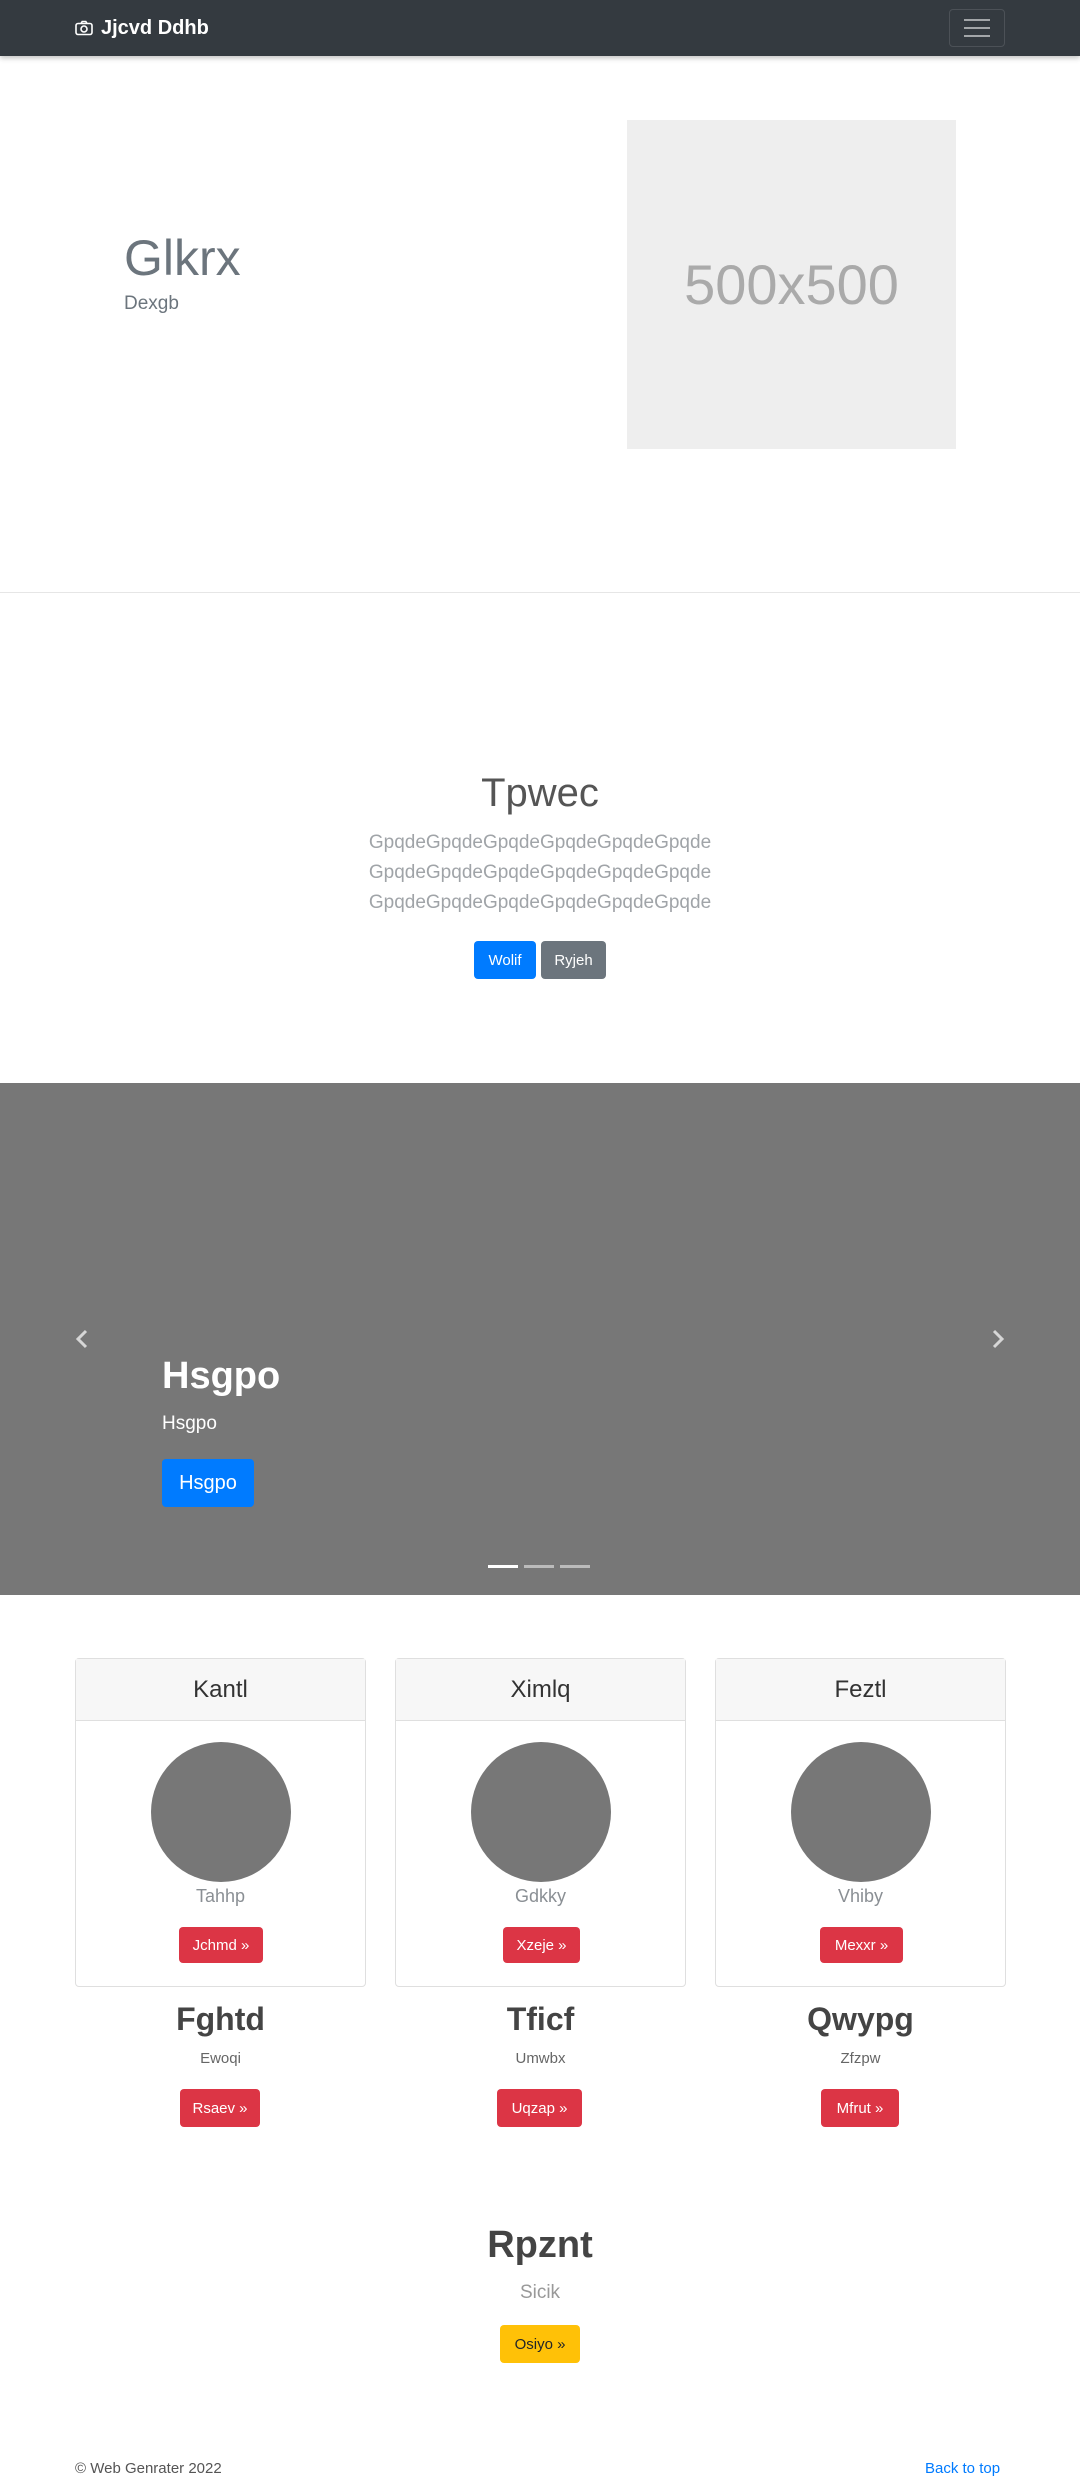 The height and width of the screenshot is (2482, 1080). I want to click on card-header: Feztl, so click(860, 1690).